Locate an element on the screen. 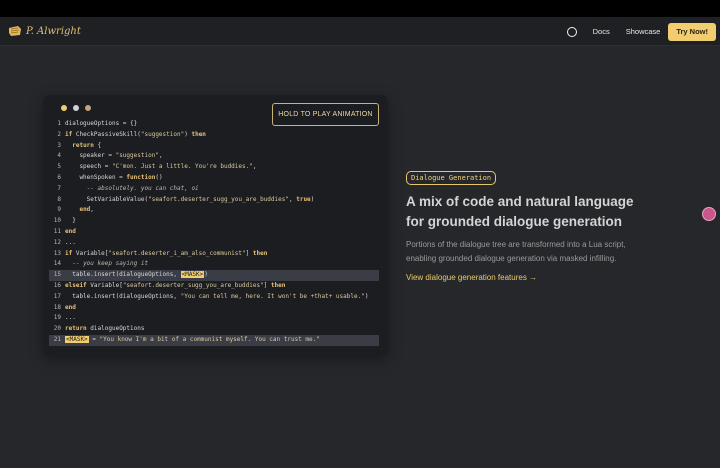  code-text: whenSpoken = function() is located at coordinates (113, 178).